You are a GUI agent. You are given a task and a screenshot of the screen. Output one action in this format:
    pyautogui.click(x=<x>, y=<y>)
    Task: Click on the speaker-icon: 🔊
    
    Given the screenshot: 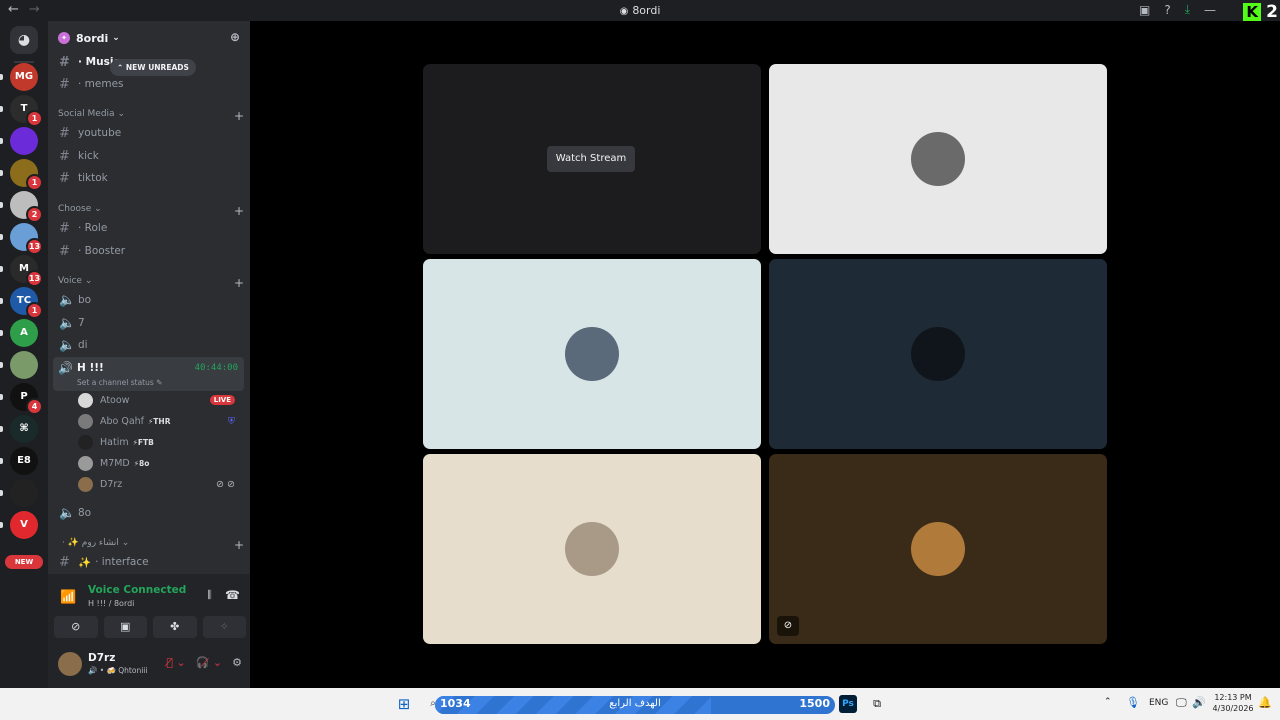 What is the action you would take?
    pyautogui.click(x=65, y=368)
    